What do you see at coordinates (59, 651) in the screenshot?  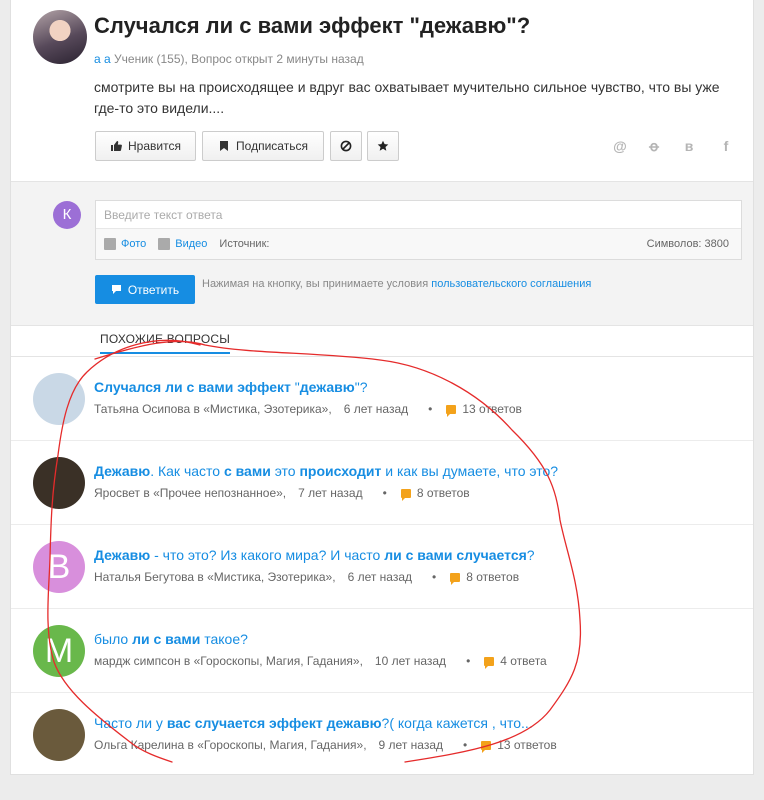 I see `similar-author-avatar: М` at bounding box center [59, 651].